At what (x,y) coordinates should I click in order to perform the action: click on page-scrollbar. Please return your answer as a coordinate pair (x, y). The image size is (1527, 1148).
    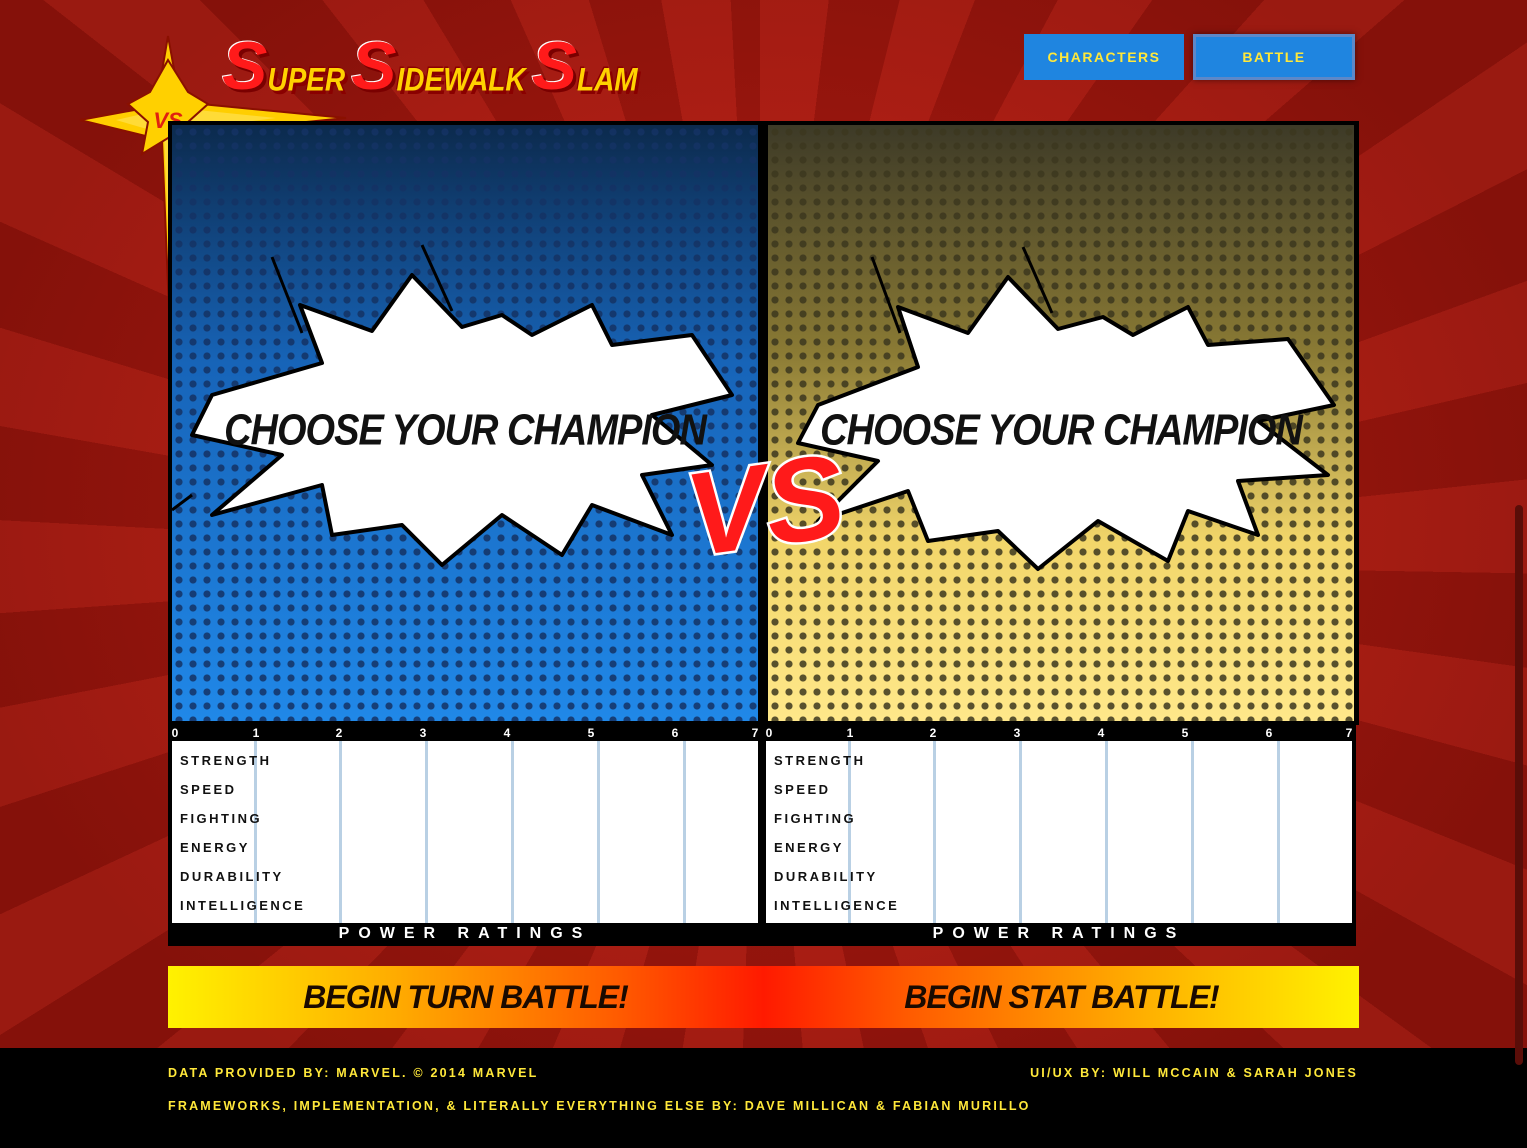
    Looking at the image, I should click on (1519, 785).